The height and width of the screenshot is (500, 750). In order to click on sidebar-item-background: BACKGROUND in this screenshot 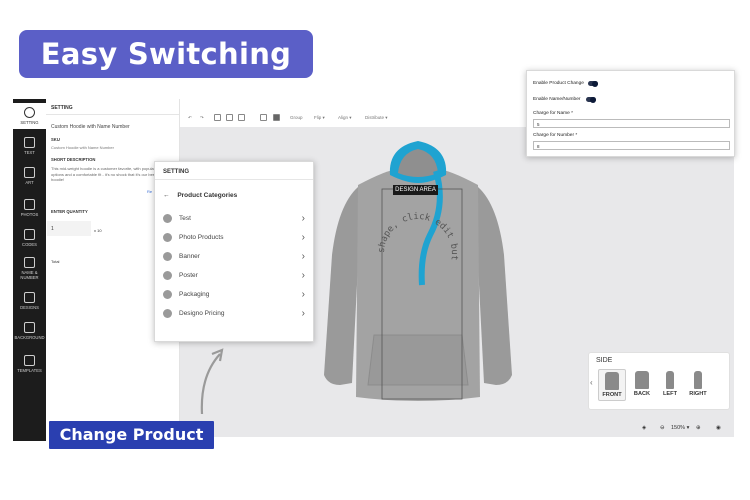, I will do `click(29, 331)`.